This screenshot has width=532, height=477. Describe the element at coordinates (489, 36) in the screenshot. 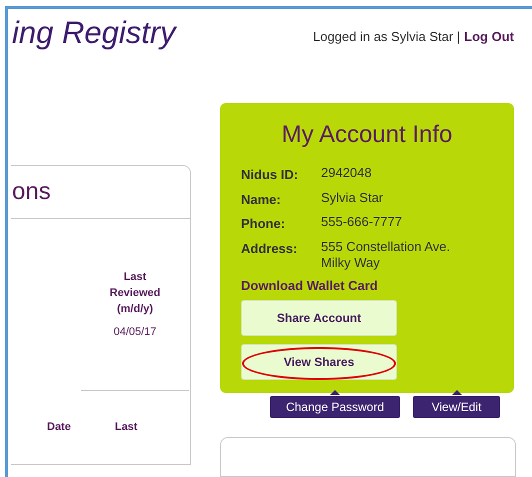

I see `logout-link: Log Out` at that location.